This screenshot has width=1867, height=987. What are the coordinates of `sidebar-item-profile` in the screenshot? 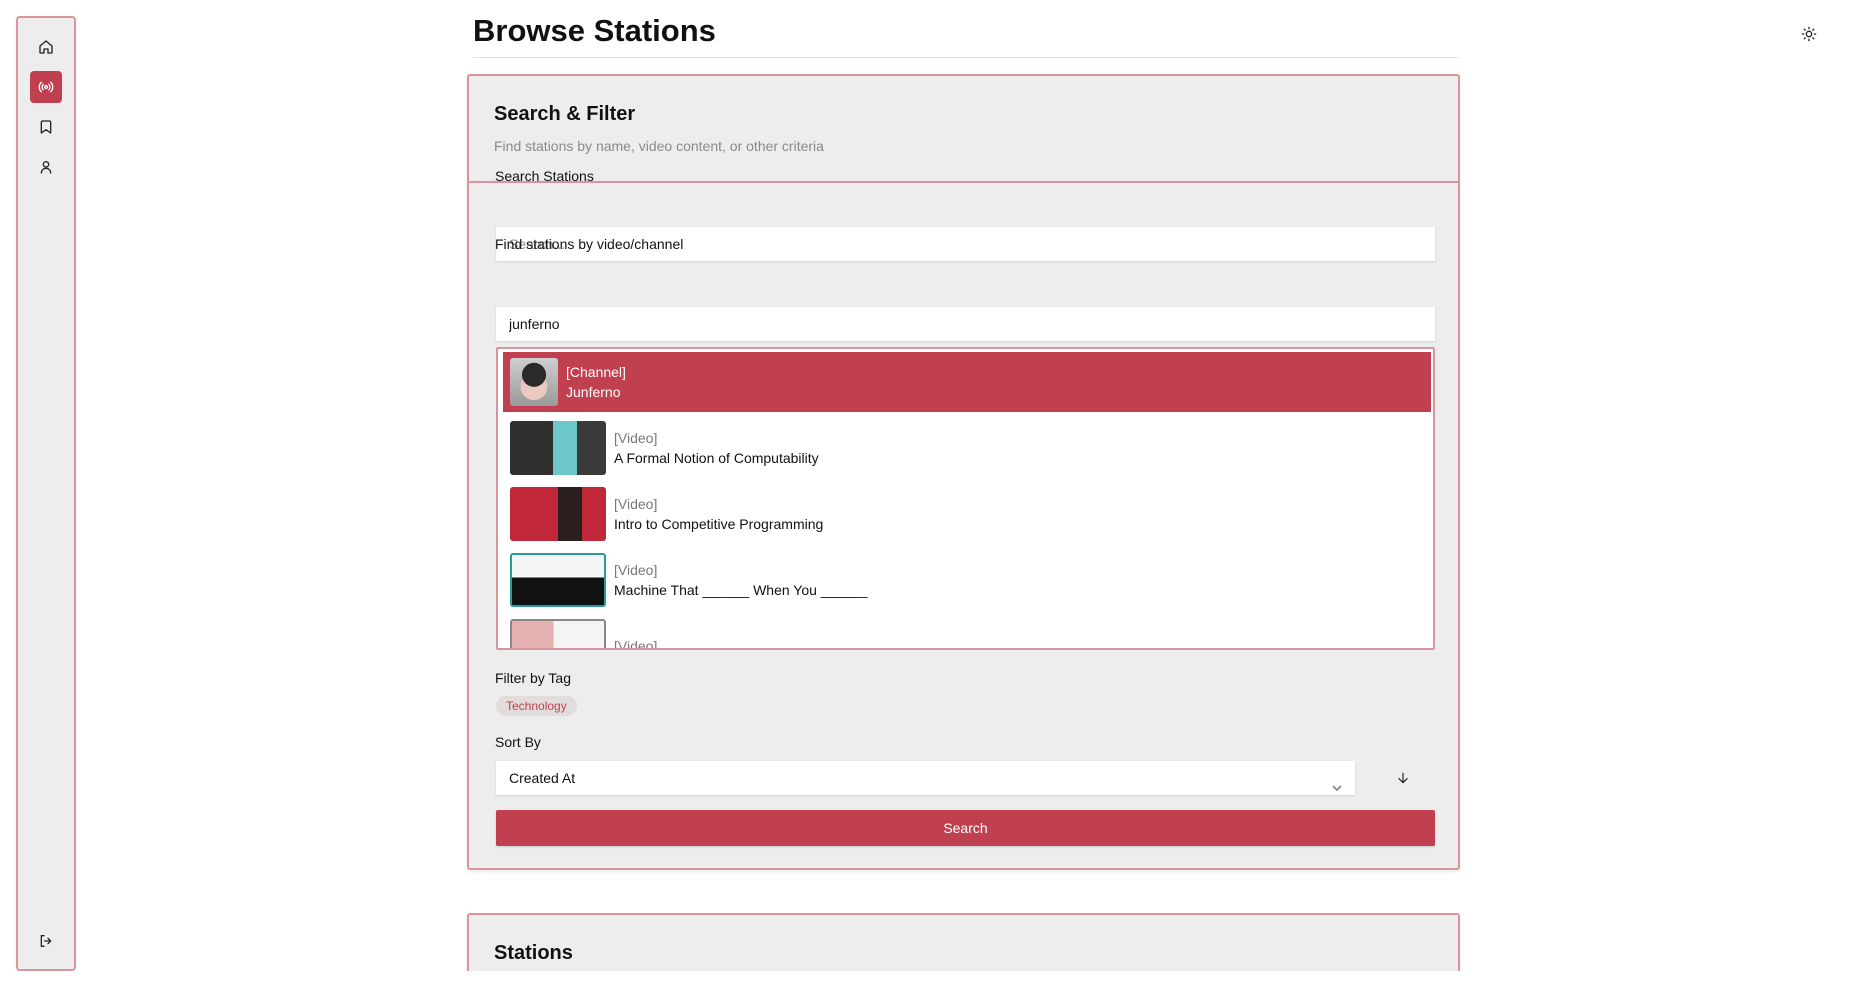 It's located at (46, 167).